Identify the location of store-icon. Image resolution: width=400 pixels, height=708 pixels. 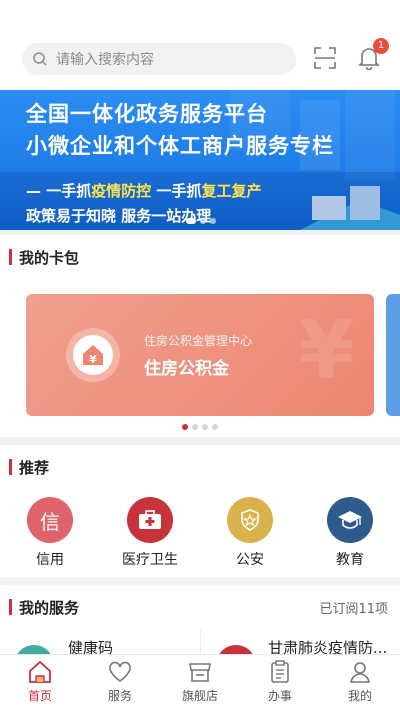
(200, 672).